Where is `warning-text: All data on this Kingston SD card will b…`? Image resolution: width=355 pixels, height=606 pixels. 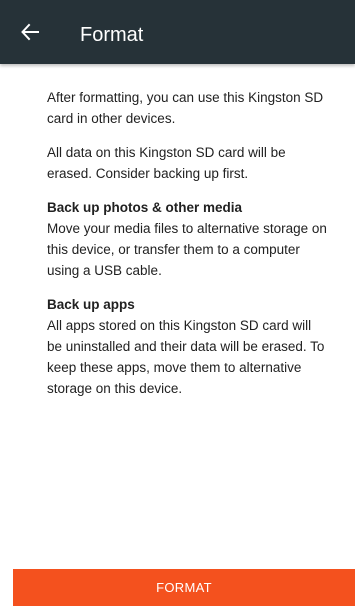
warning-text: All data on this Kingston SD card will b… is located at coordinates (166, 163).